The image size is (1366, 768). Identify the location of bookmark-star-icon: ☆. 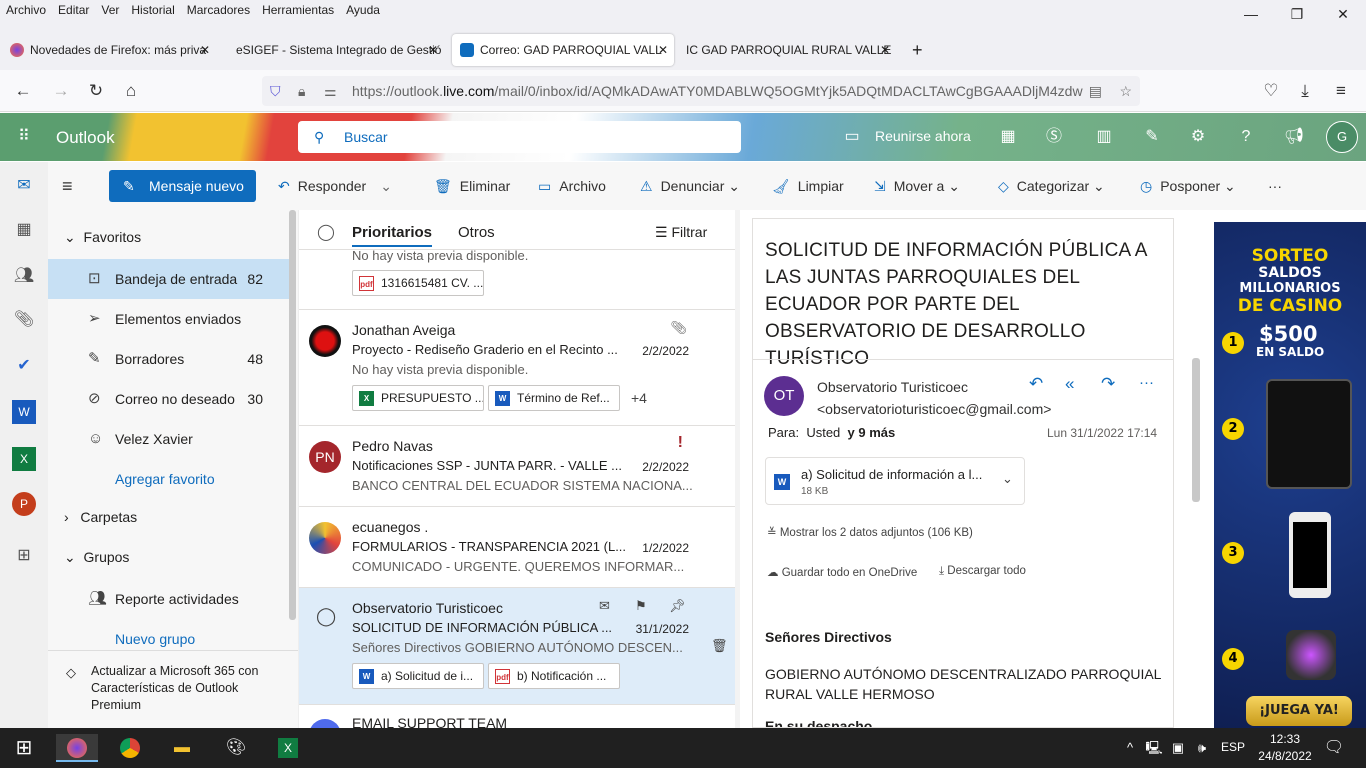
(1125, 91).